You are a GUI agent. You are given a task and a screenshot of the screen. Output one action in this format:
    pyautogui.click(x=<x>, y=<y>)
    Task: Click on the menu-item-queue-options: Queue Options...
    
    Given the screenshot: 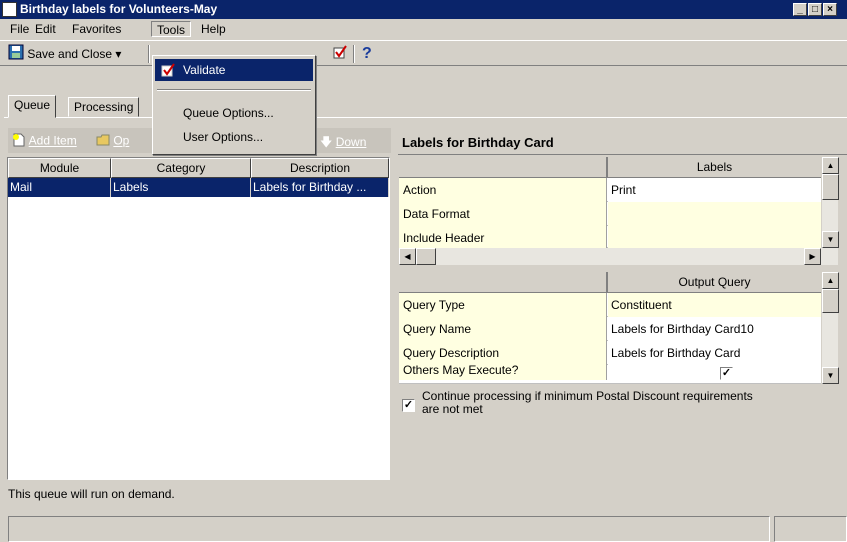 What is the action you would take?
    pyautogui.click(x=234, y=113)
    